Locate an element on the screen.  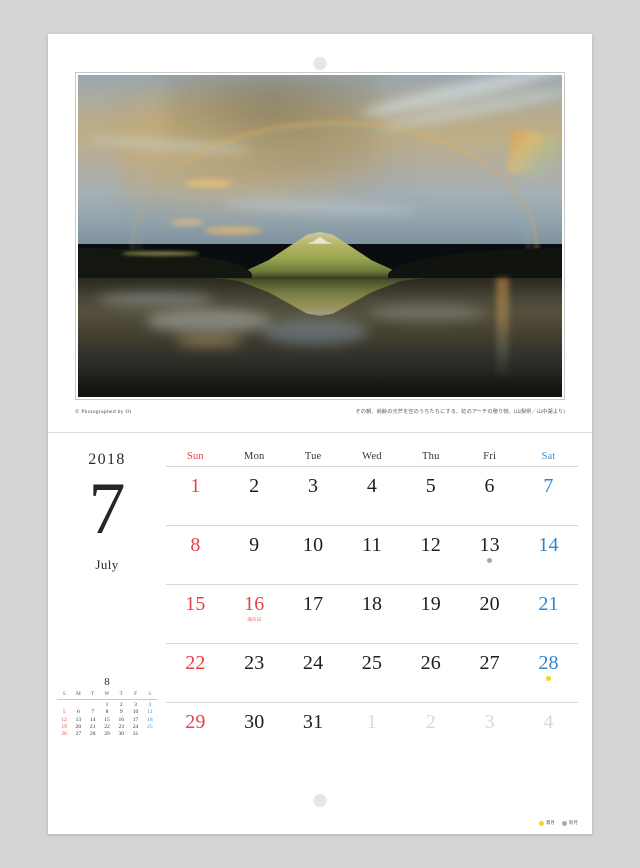
mini-day-cell: 8 is located at coordinates (107, 712).